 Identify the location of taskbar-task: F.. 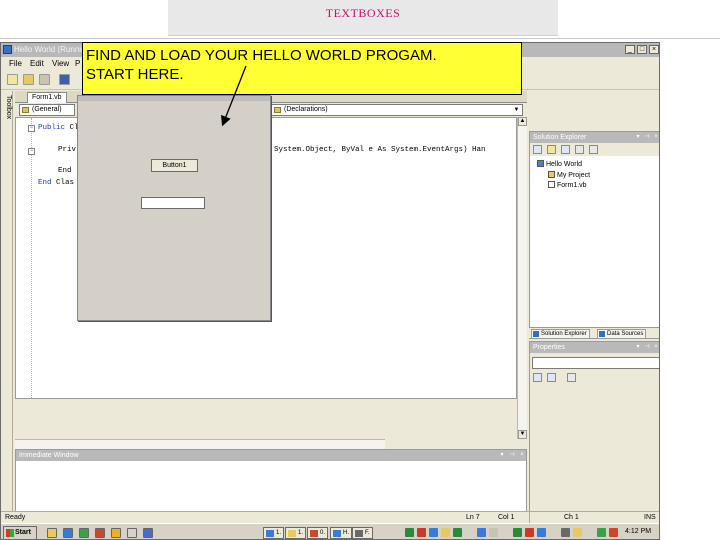
(362, 533).